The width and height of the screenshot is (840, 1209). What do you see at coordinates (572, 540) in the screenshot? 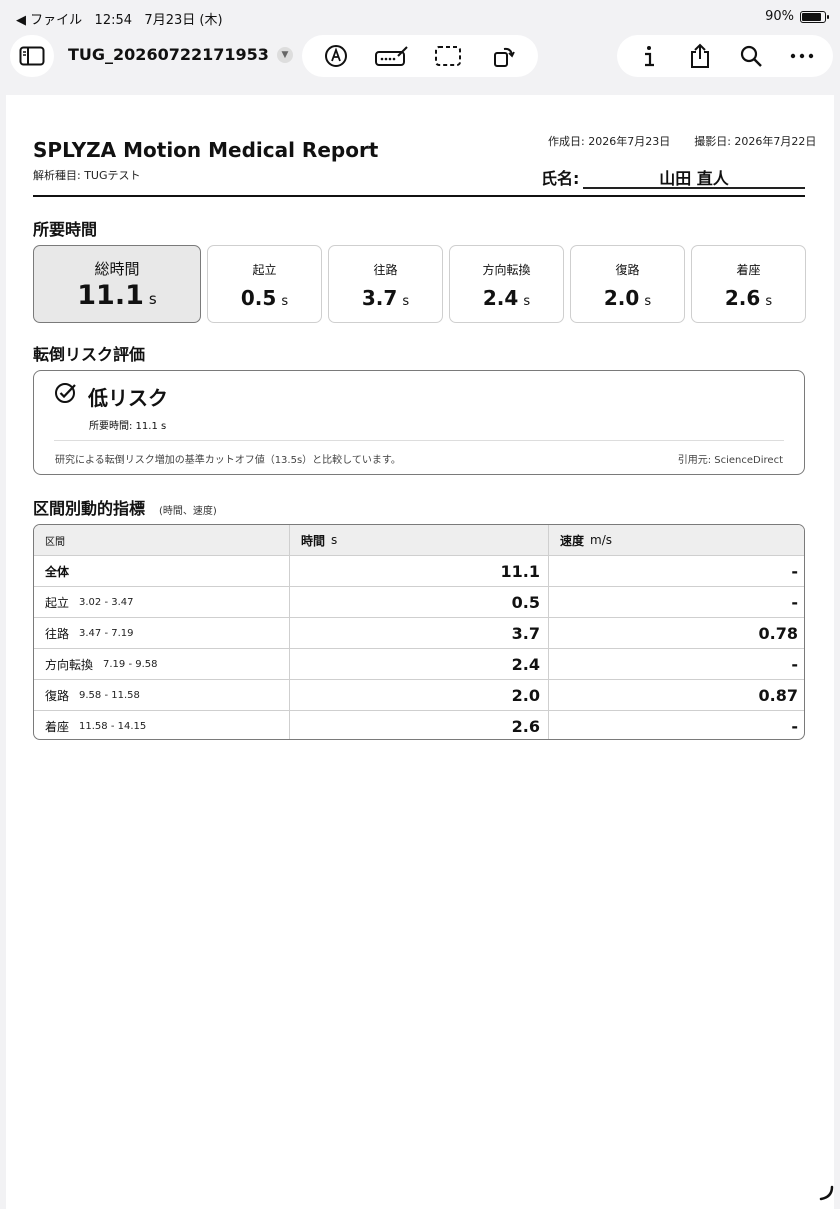
I see `header-speed-label: 速度` at bounding box center [572, 540].